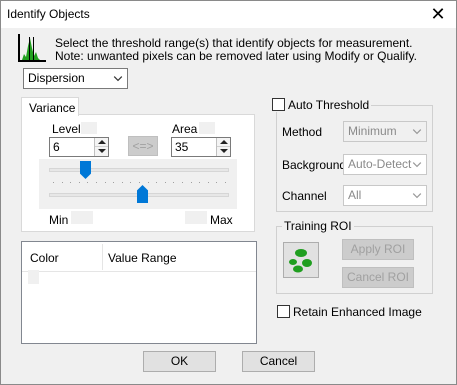  I want to click on tab-variance: Variance, so click(50, 106).